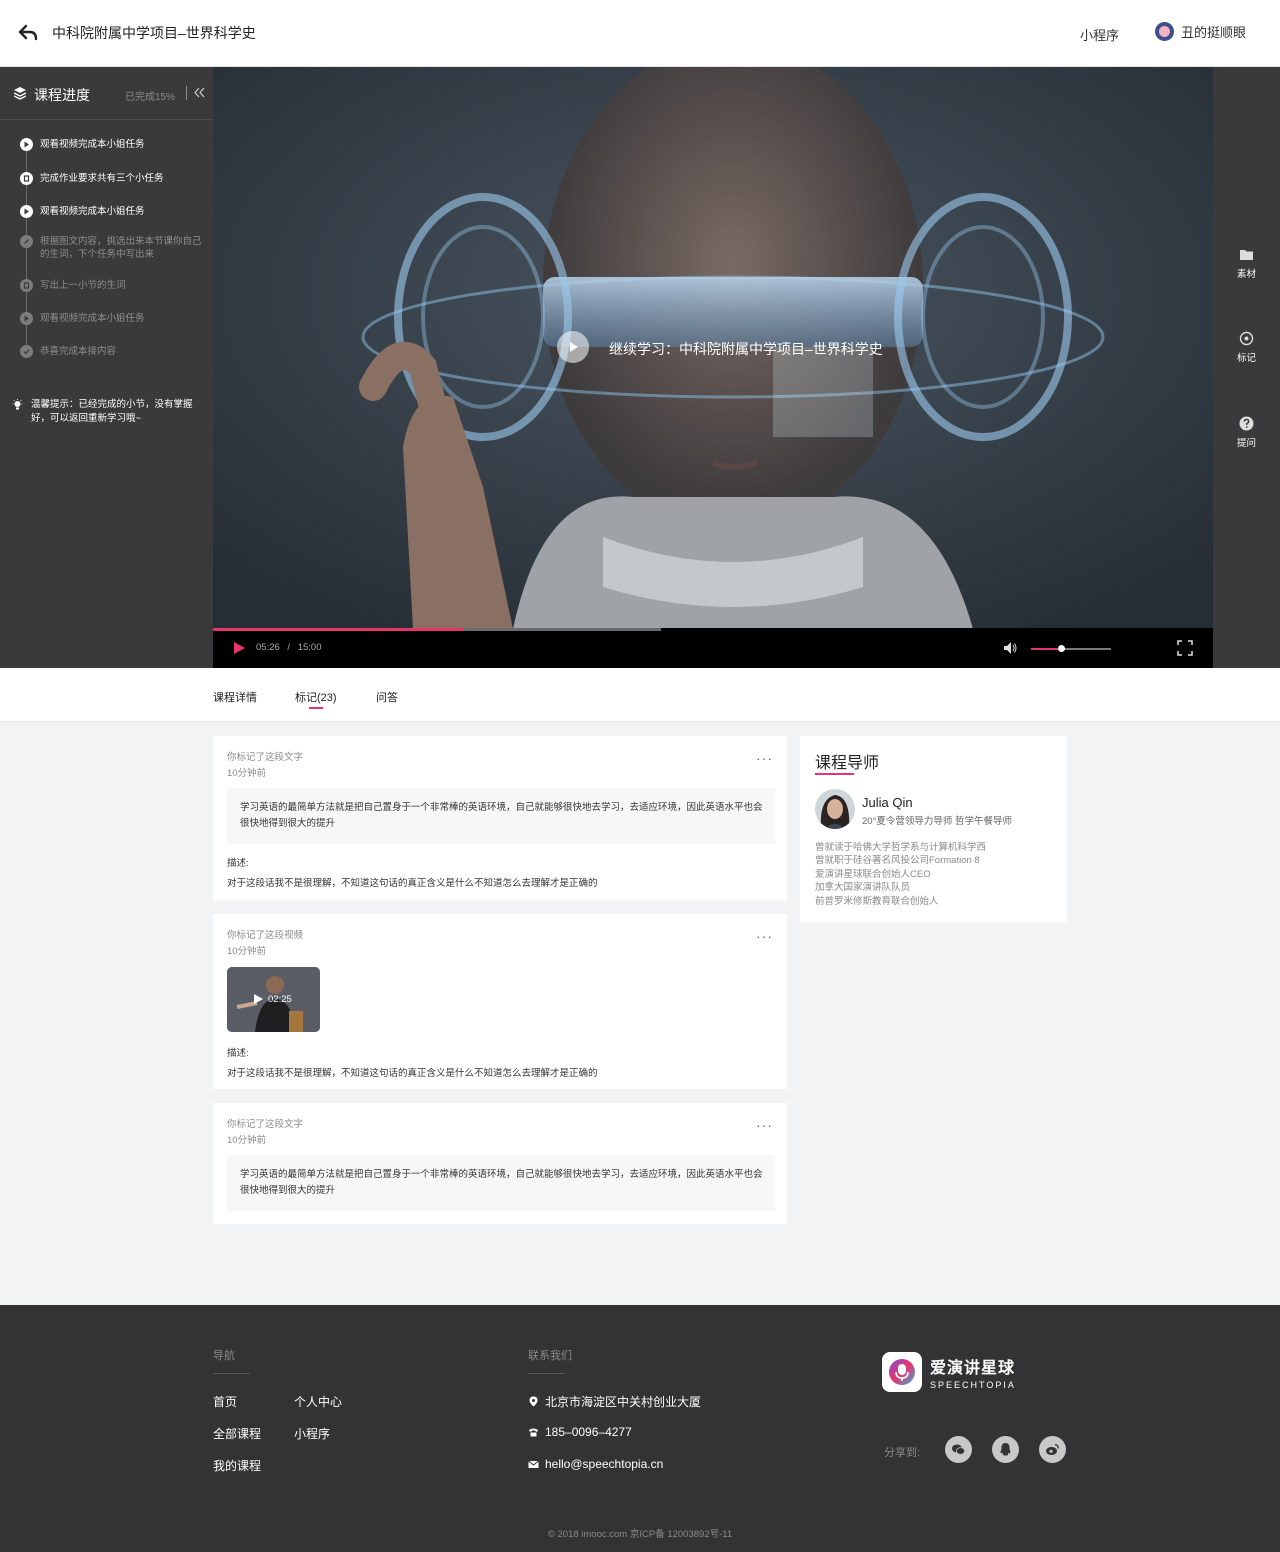 This screenshot has height=1552, width=1280. I want to click on video-controls: 05:26 / 15:00, so click(713, 648).